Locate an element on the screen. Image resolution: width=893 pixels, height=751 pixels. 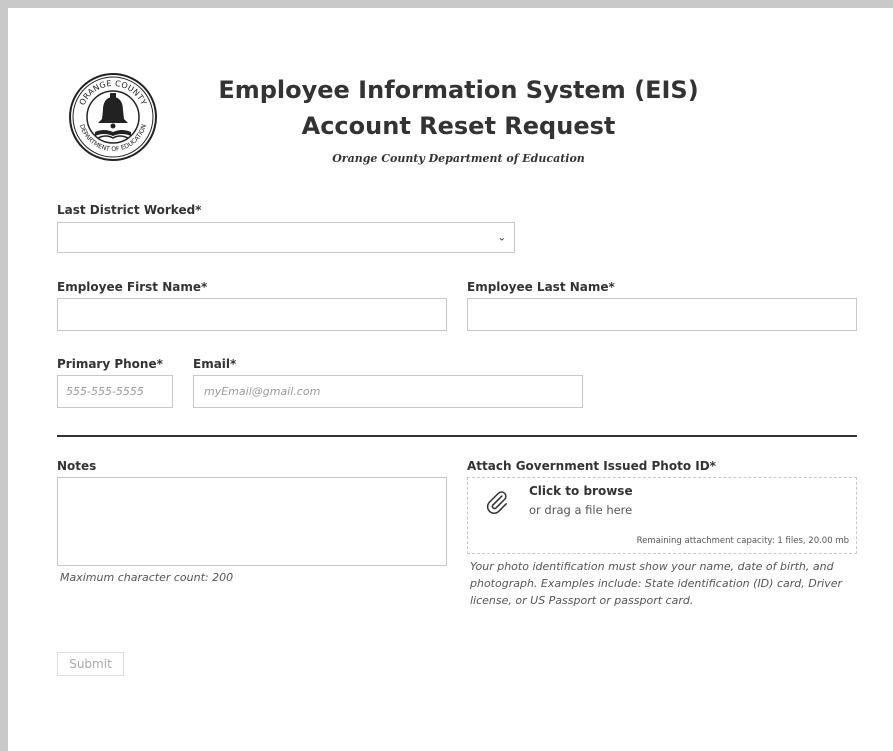
notes-textarea is located at coordinates (252, 521).